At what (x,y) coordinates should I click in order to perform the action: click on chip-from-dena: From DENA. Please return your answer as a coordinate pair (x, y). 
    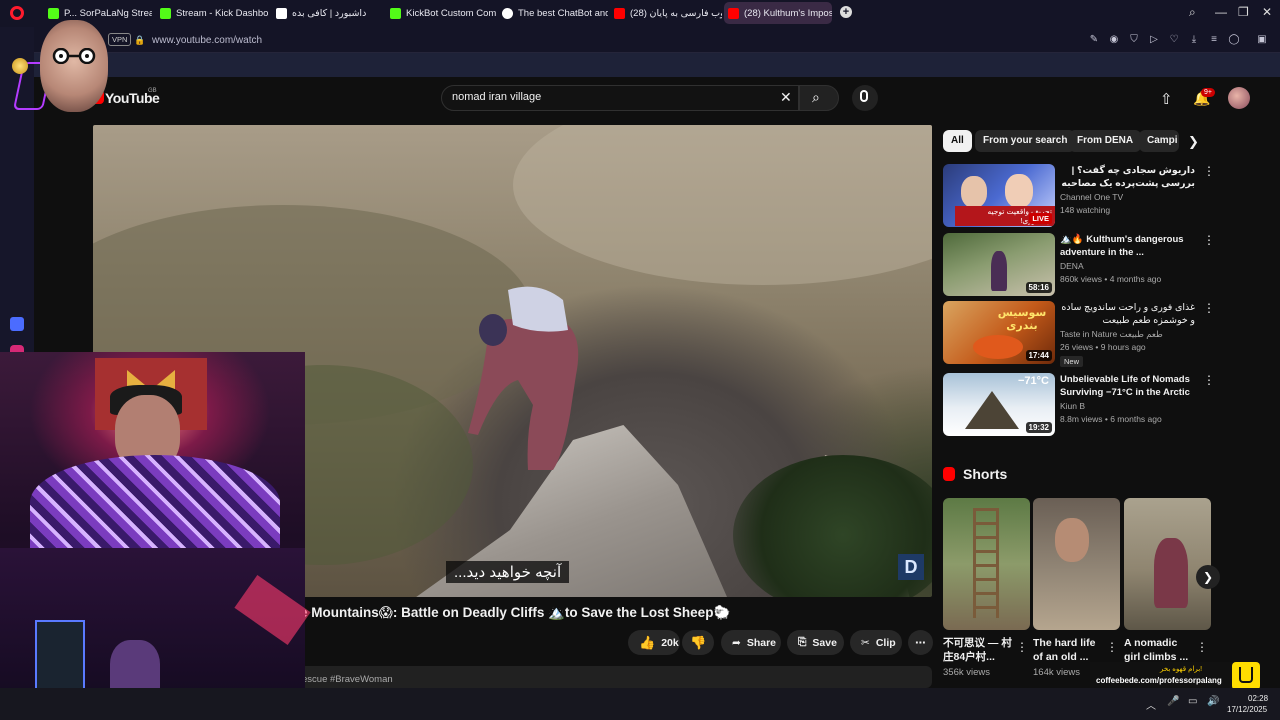
    Looking at the image, I should click on (1105, 141).